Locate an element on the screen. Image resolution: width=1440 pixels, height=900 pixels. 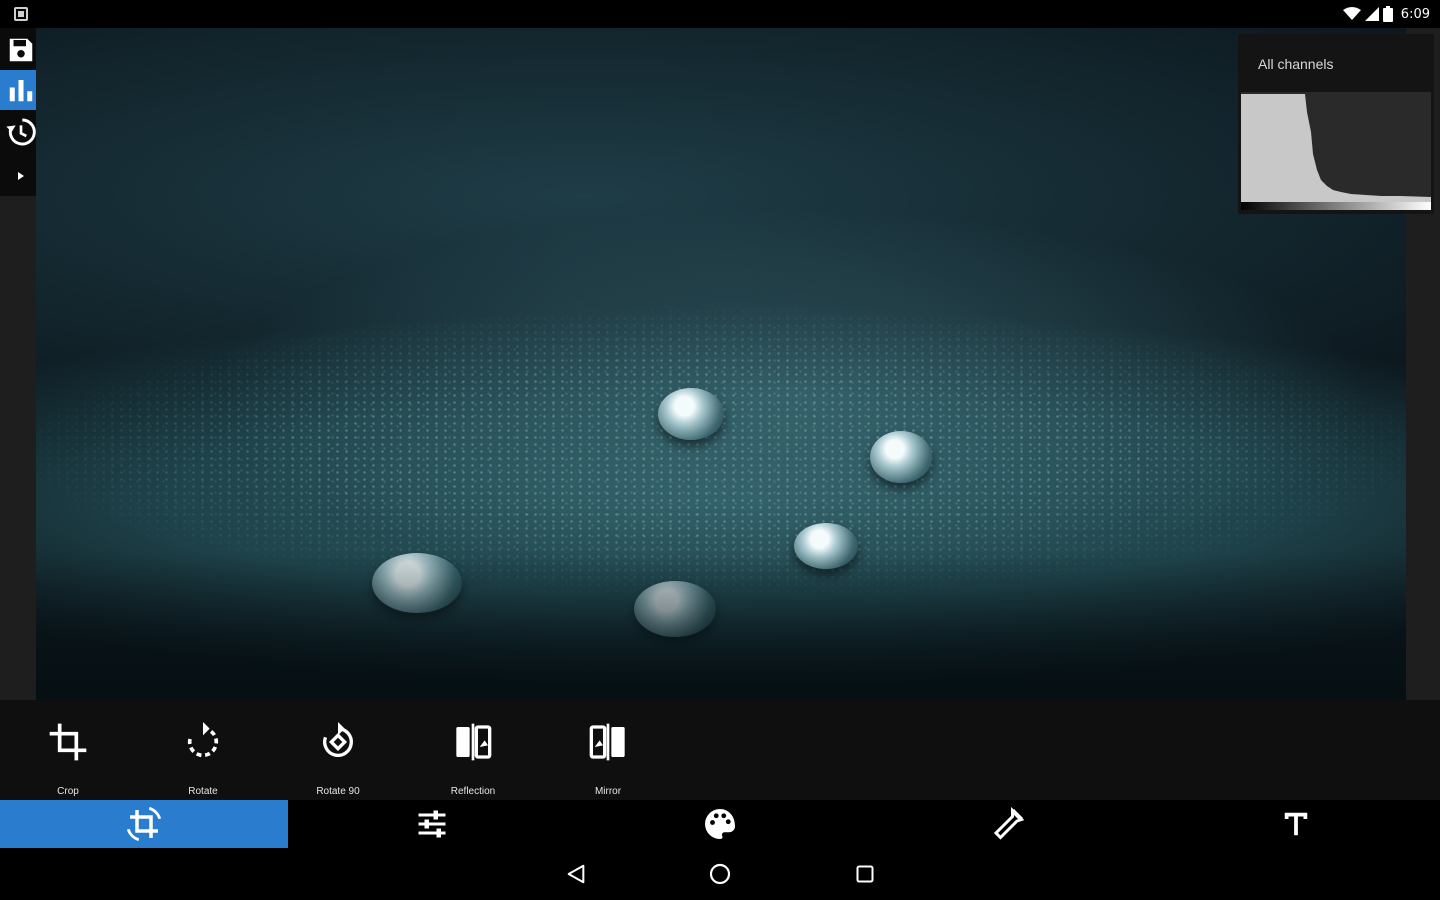
rotate-tool: Rotate is located at coordinates (203, 750).